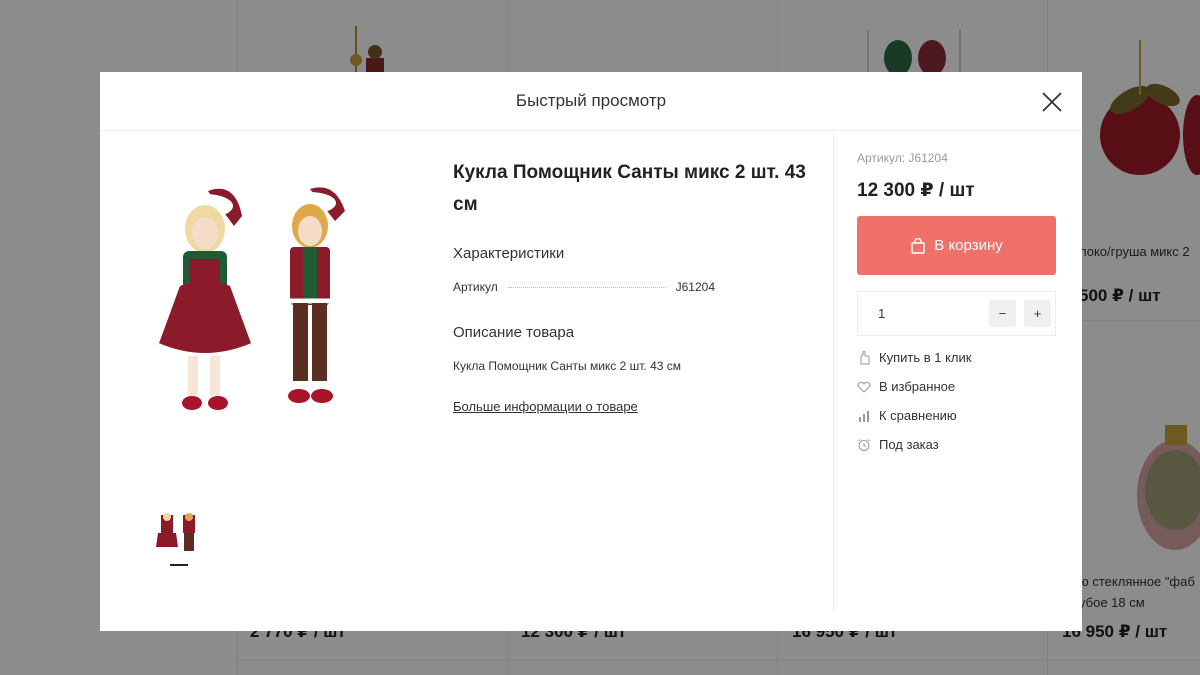 Image resolution: width=1200 pixels, height=675 pixels. I want to click on spec-value: J61204, so click(695, 287).